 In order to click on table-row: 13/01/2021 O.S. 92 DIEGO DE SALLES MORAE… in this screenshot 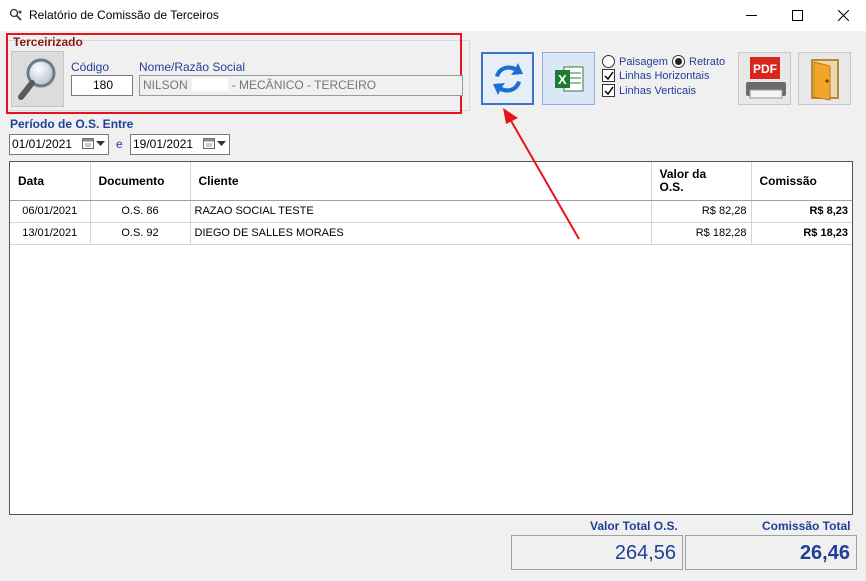, I will do `click(431, 233)`.